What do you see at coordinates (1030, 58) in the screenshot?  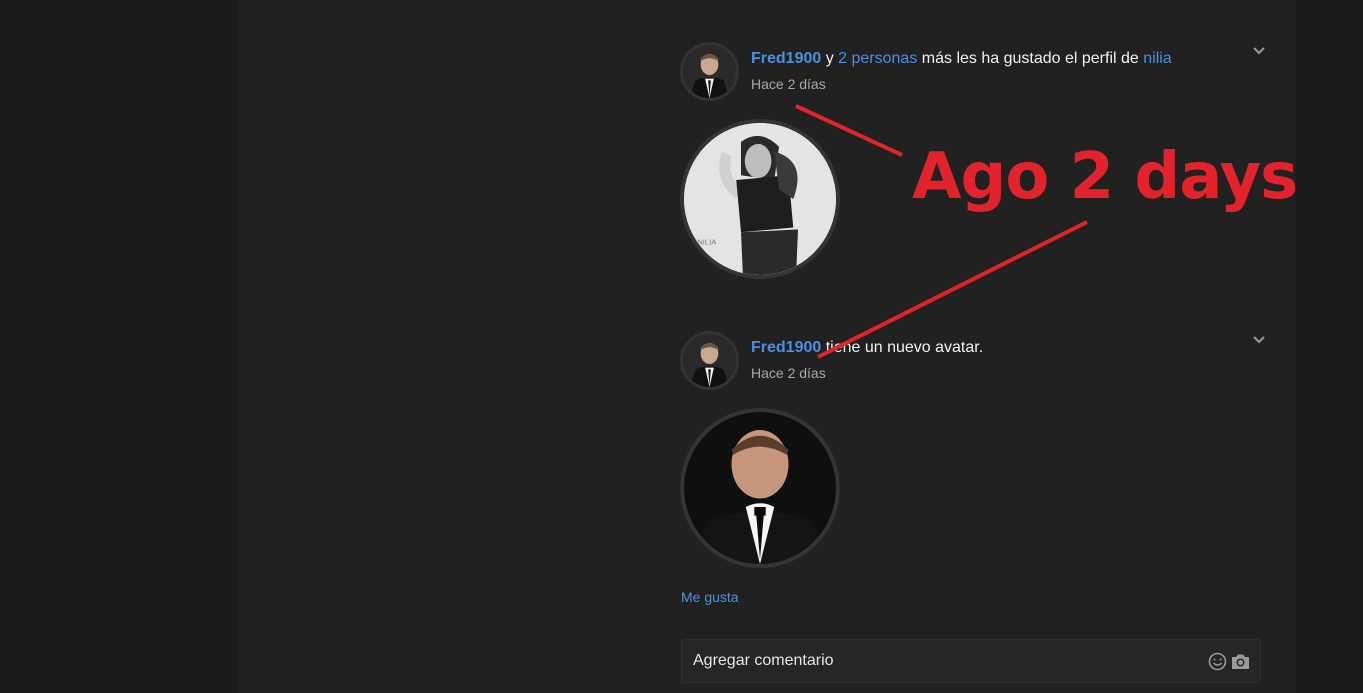 I see `action-text: más les ha gustado el perfil de` at bounding box center [1030, 58].